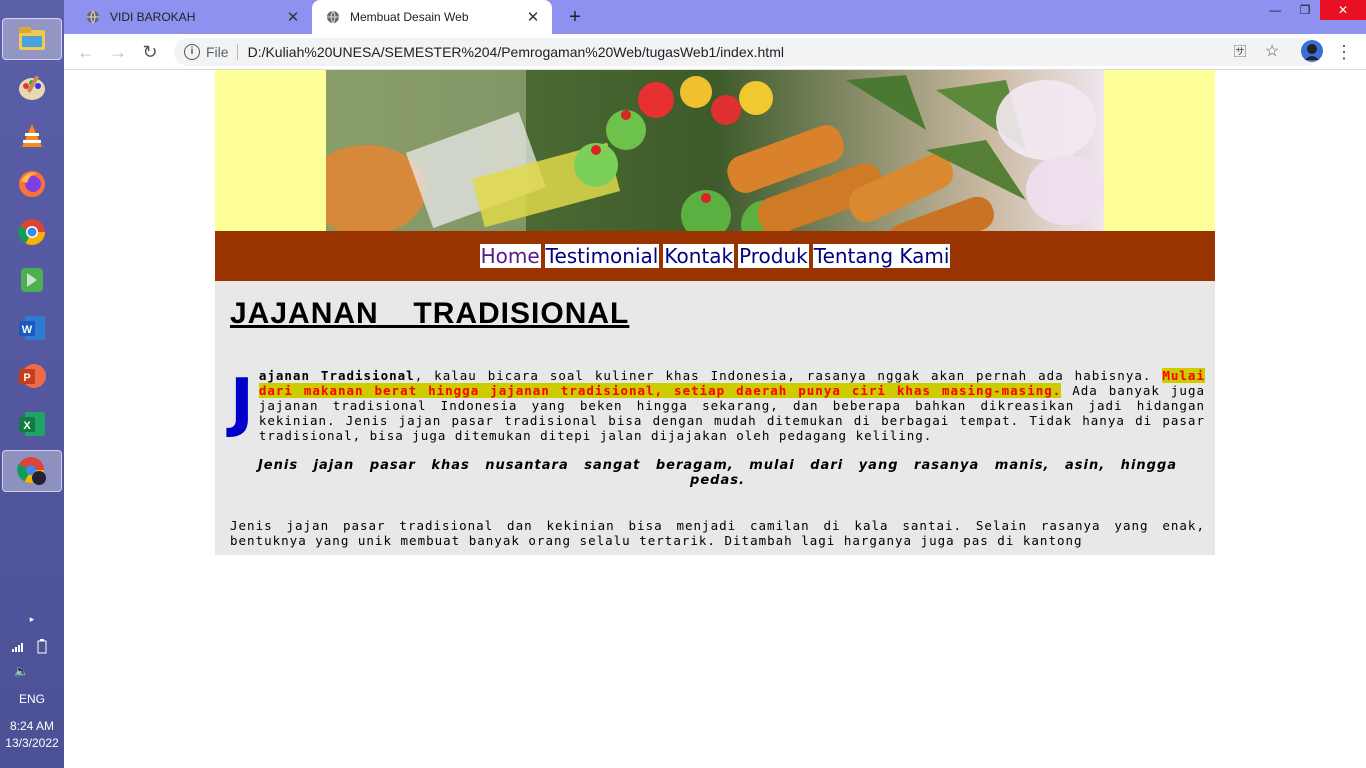 Image resolution: width=1366 pixels, height=768 pixels. What do you see at coordinates (86, 52) in the screenshot?
I see `back-button: ←` at bounding box center [86, 52].